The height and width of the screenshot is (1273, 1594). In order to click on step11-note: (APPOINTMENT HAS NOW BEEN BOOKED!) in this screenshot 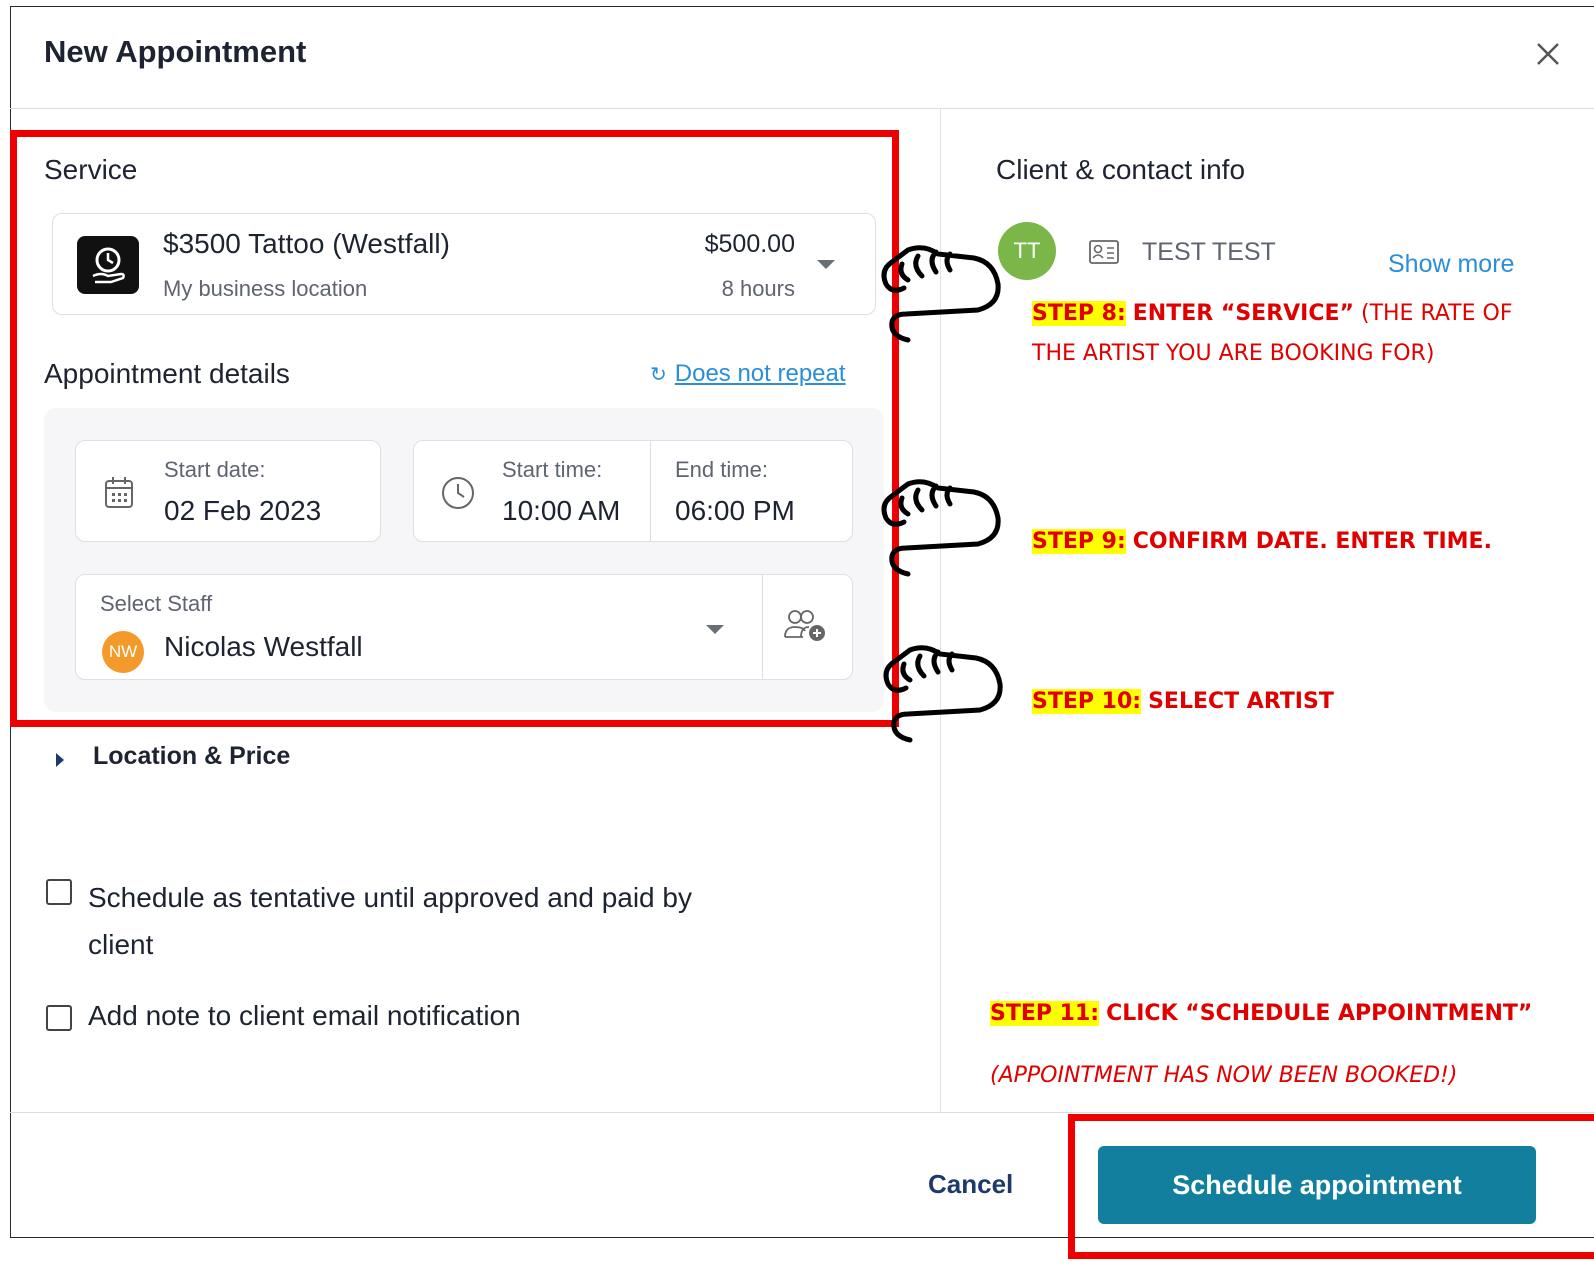, I will do `click(1224, 1075)`.